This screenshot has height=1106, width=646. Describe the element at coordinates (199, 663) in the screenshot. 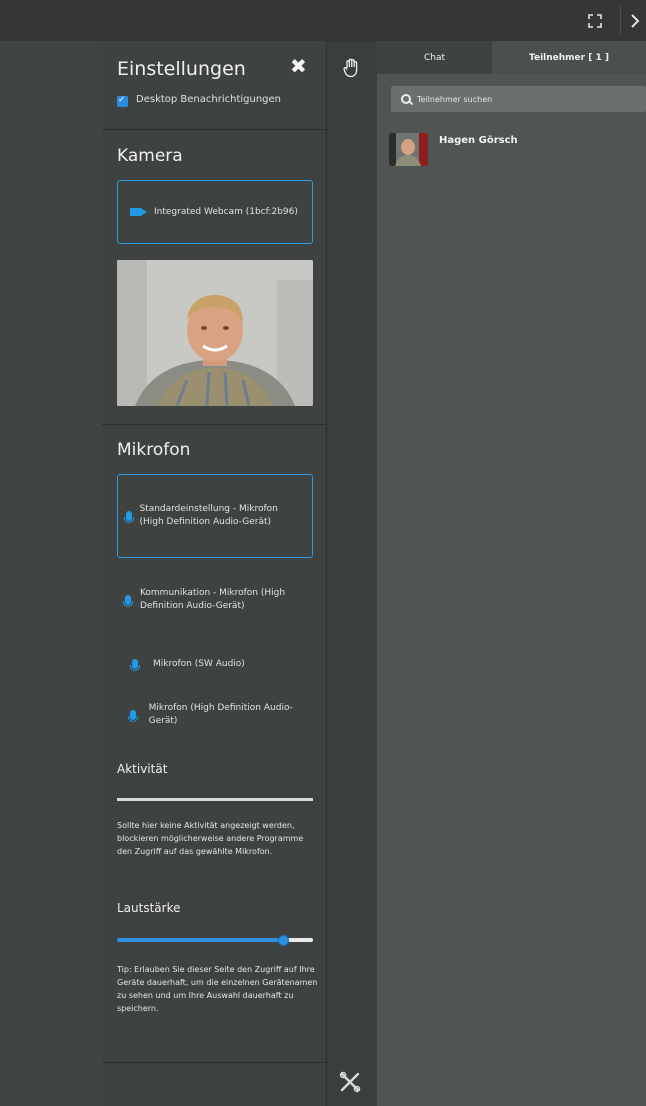

I see `mic-device-label: Mikrofon (SW Audio)` at that location.